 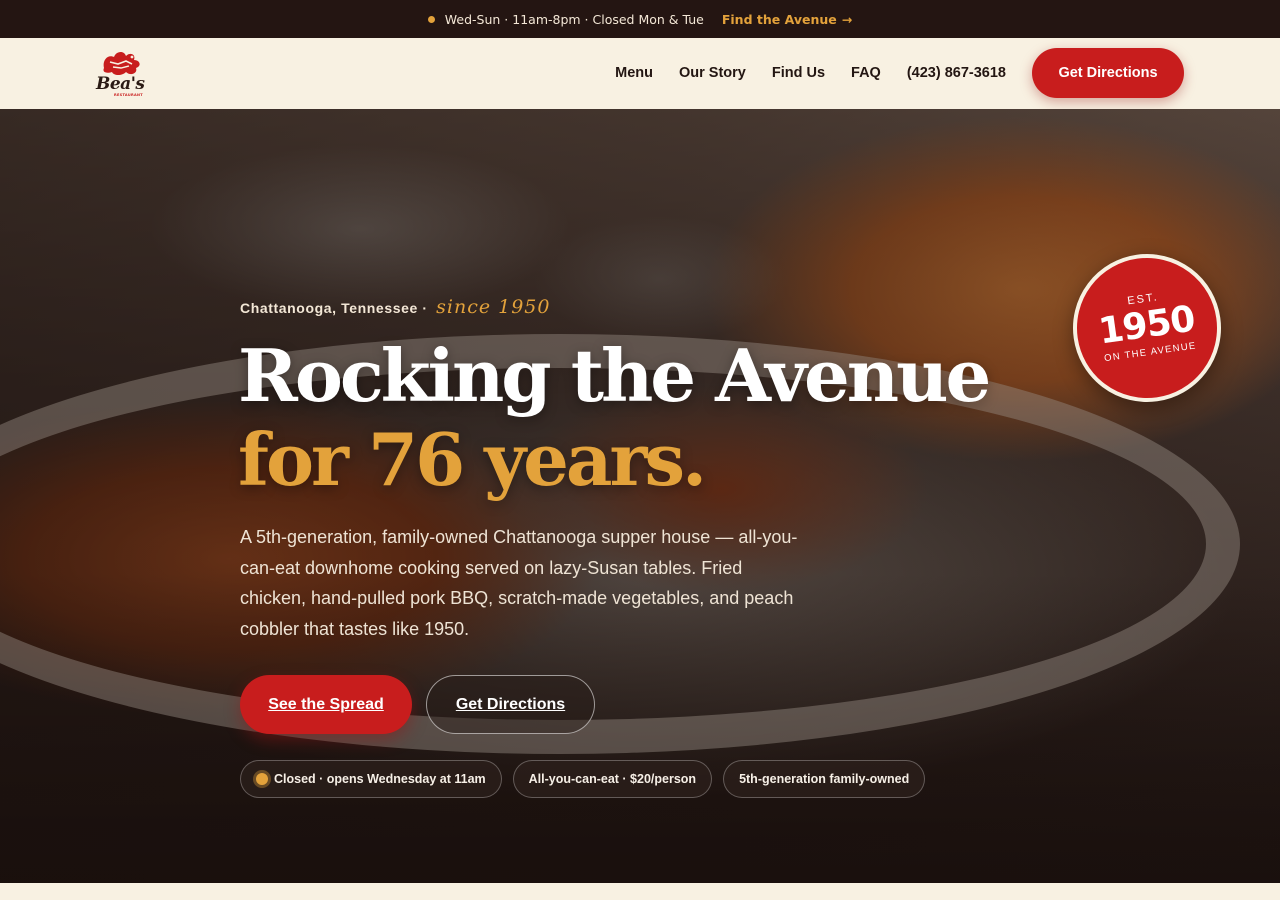 I want to click on logo-subtitle: RESTAURANT, so click(x=128, y=95).